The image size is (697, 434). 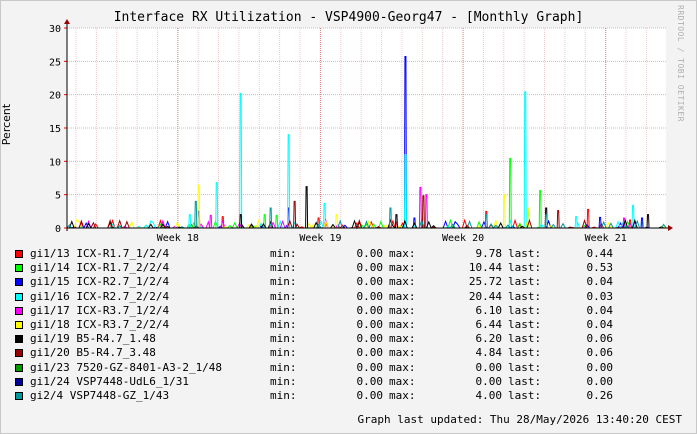 I want to click on y-tick-label: 30, so click(x=55, y=29).